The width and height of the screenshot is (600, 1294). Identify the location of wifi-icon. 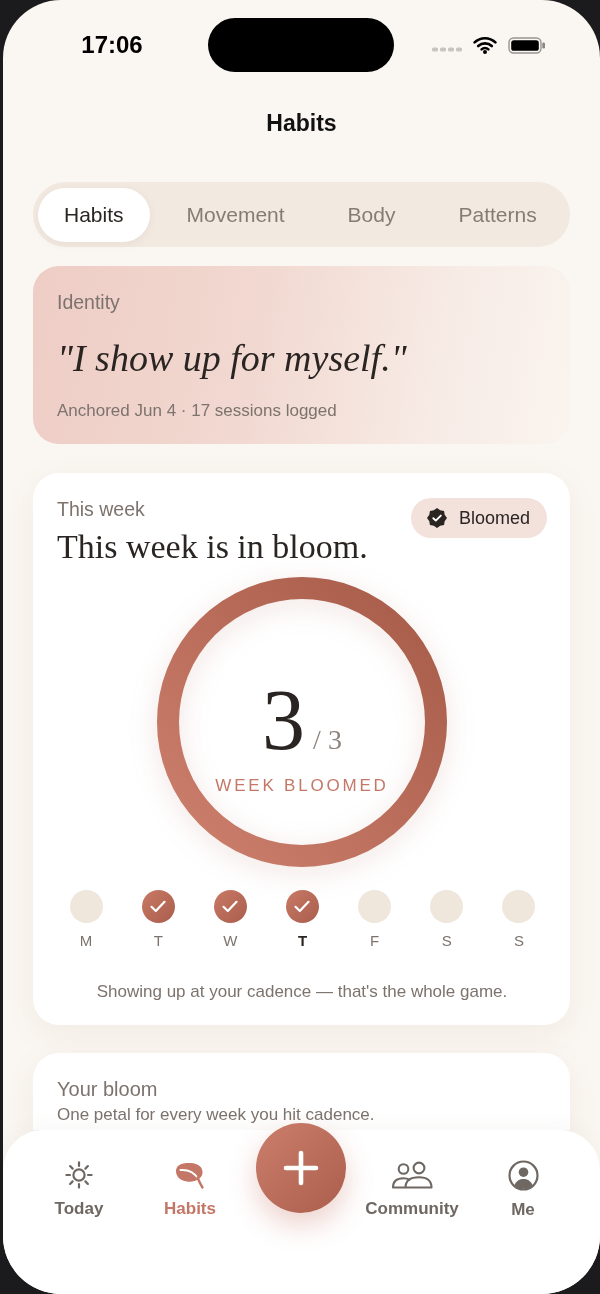
(485, 45).